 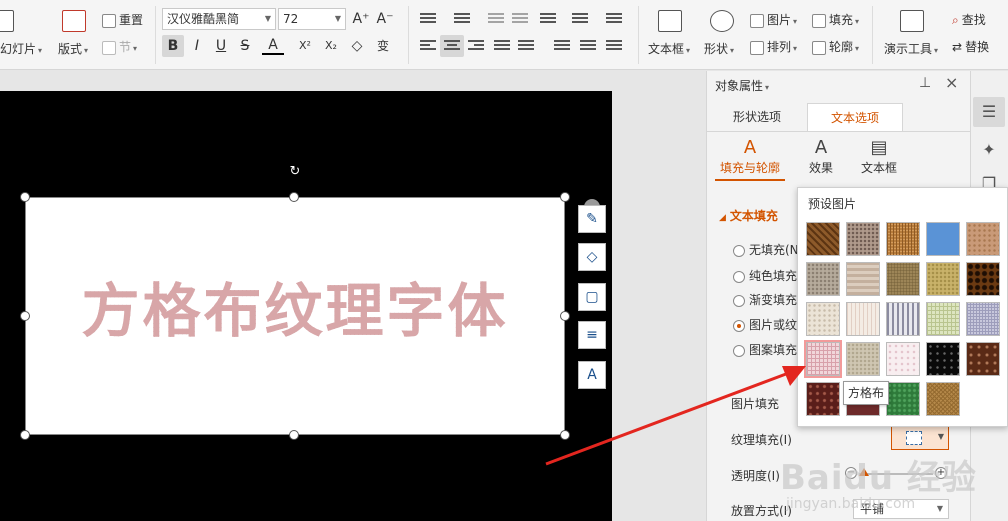 What do you see at coordinates (221, 46) in the screenshot?
I see `underline-button: U` at bounding box center [221, 46].